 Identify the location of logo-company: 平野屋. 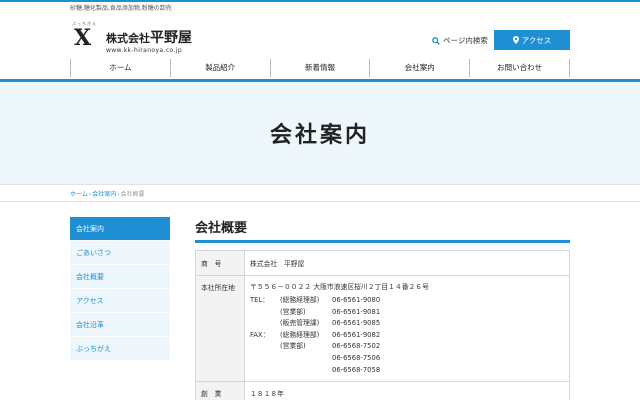
(171, 38).